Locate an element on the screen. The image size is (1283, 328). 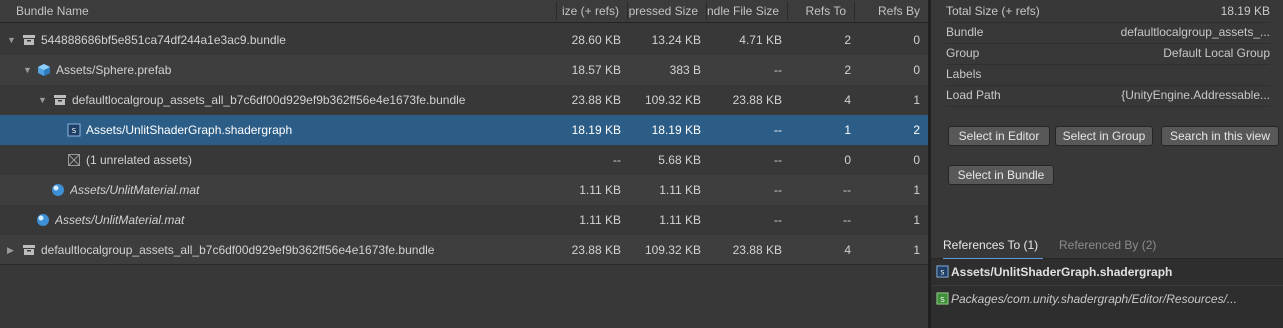
shader-icon: S is located at coordinates (942, 298).